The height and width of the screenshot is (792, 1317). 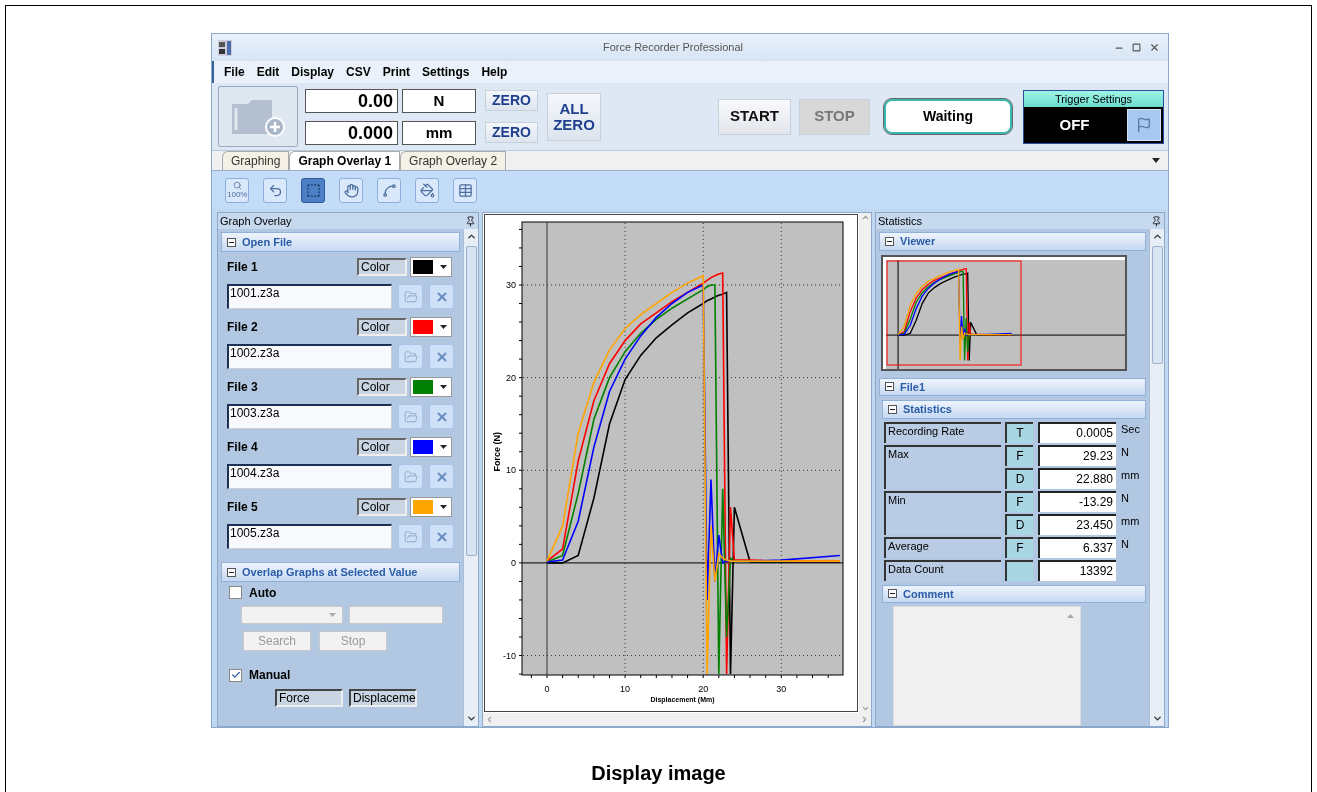 I want to click on menu-item: Settings, so click(x=446, y=72).